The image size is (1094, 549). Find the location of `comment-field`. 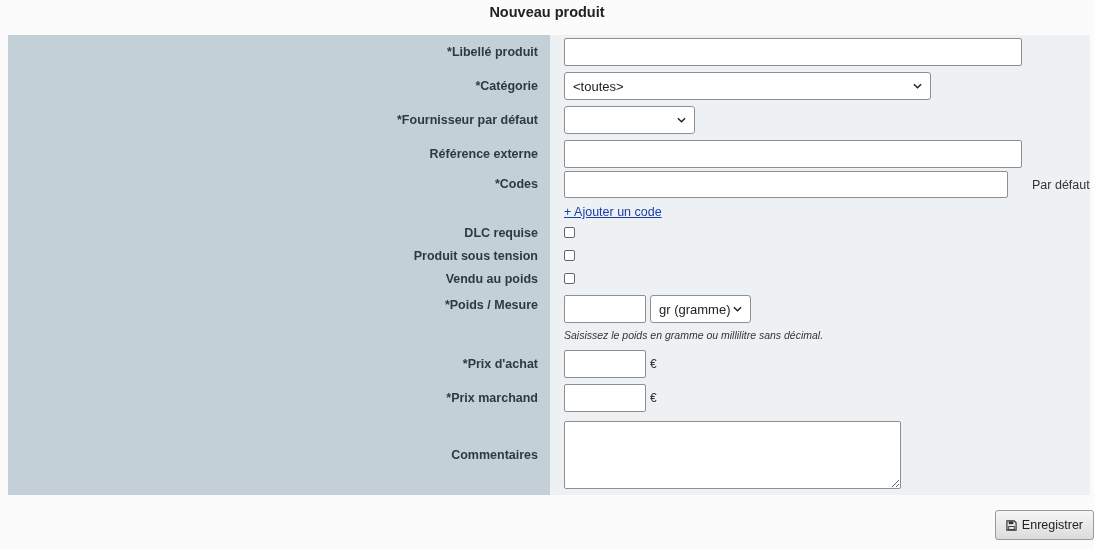

comment-field is located at coordinates (732, 455).